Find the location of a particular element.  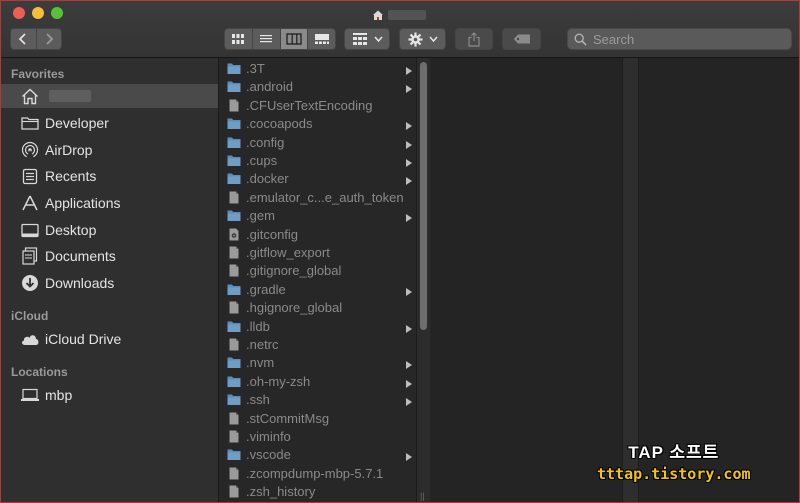

search-input is located at coordinates (688, 39).